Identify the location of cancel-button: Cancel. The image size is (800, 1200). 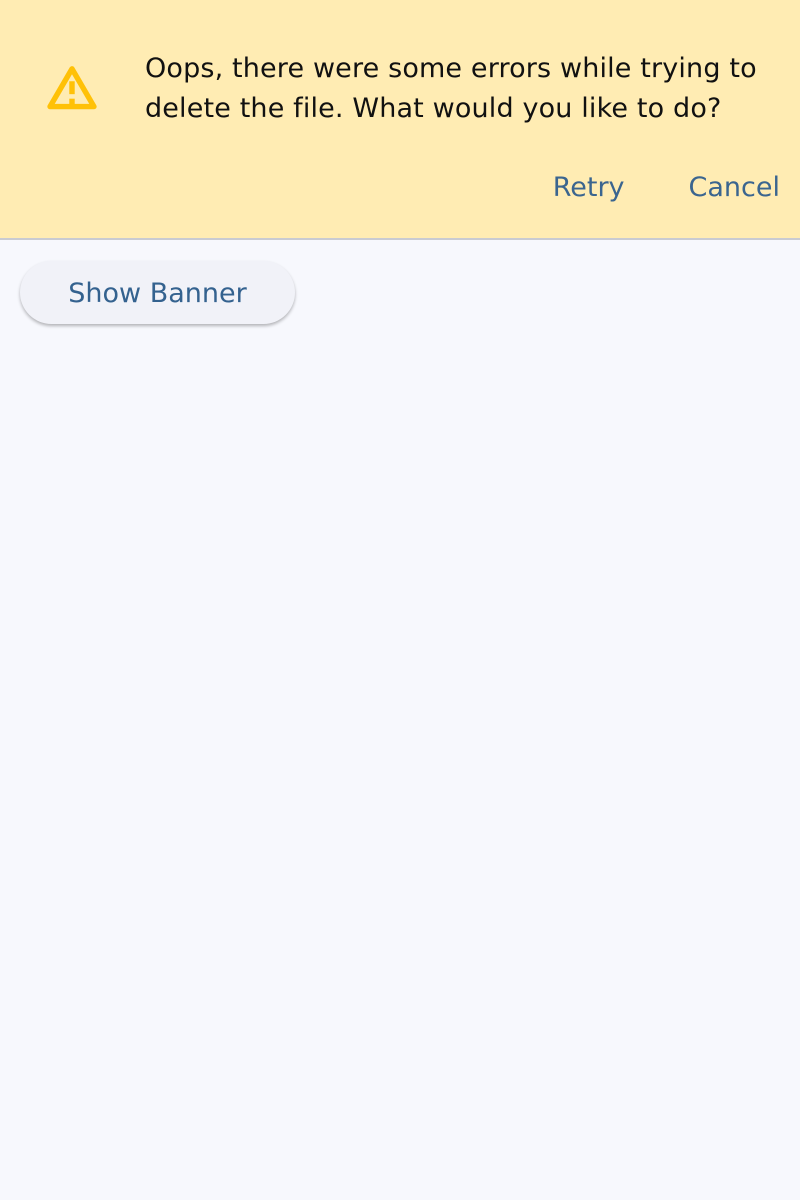
(724, 188).